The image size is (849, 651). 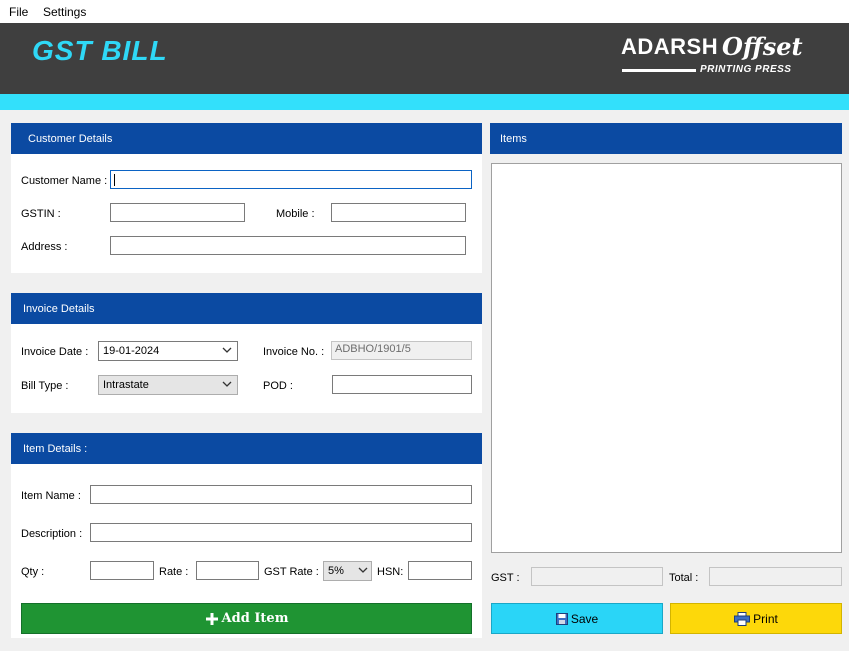 I want to click on address-label: Address :, so click(x=44, y=247).